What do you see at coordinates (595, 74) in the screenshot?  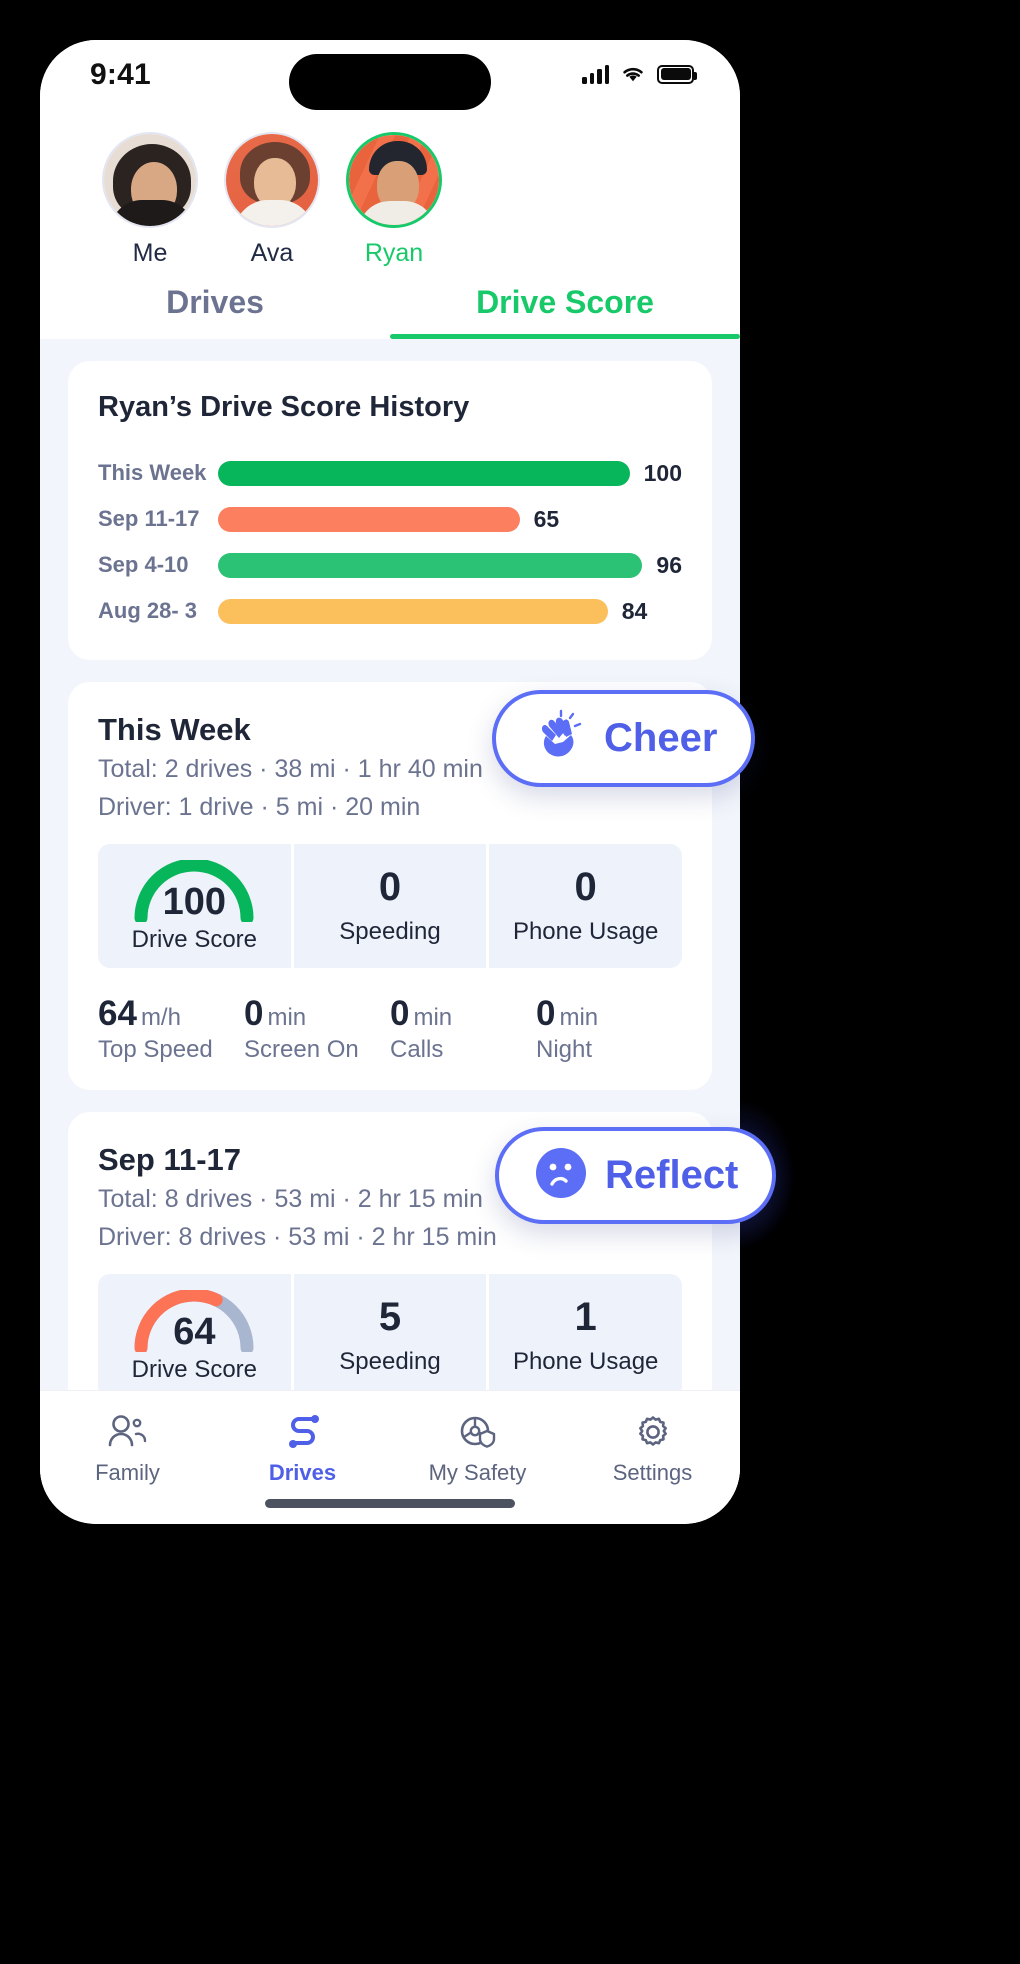 I see `cellular-signal-icon` at bounding box center [595, 74].